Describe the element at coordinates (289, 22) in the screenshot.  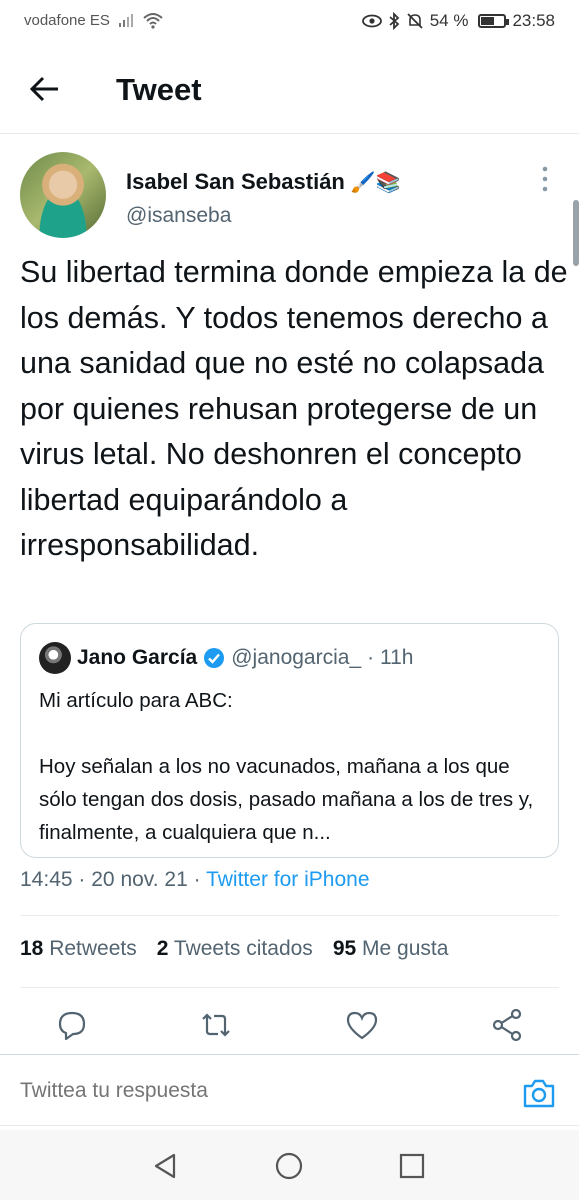
I see `status-bar: vodafone ES 54 % 23:58` at that location.